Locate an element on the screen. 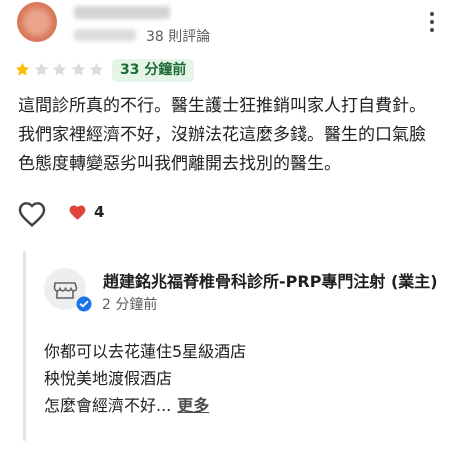 The width and height of the screenshot is (467, 450). reply-line: 秧悅美地渡假酒店 is located at coordinates (108, 378).